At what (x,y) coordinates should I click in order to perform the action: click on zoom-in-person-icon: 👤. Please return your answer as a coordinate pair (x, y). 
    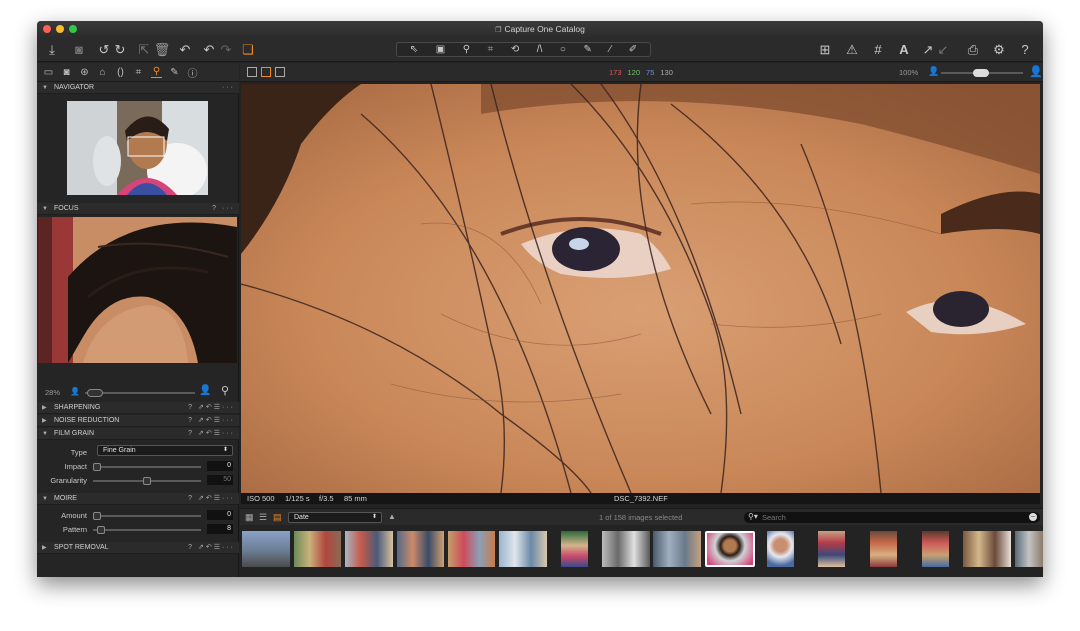
    Looking at the image, I should click on (1036, 71).